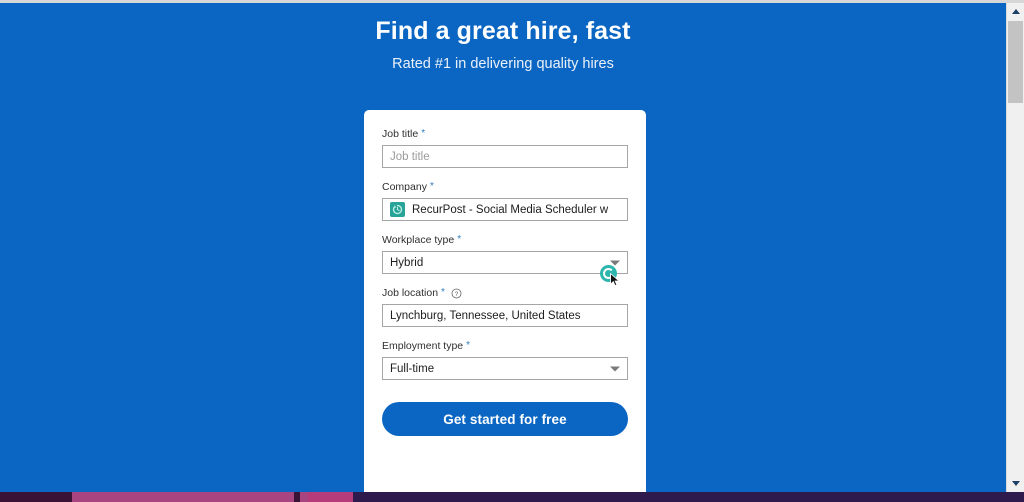 This screenshot has width=1024, height=502. I want to click on taskbar, so click(512, 497).